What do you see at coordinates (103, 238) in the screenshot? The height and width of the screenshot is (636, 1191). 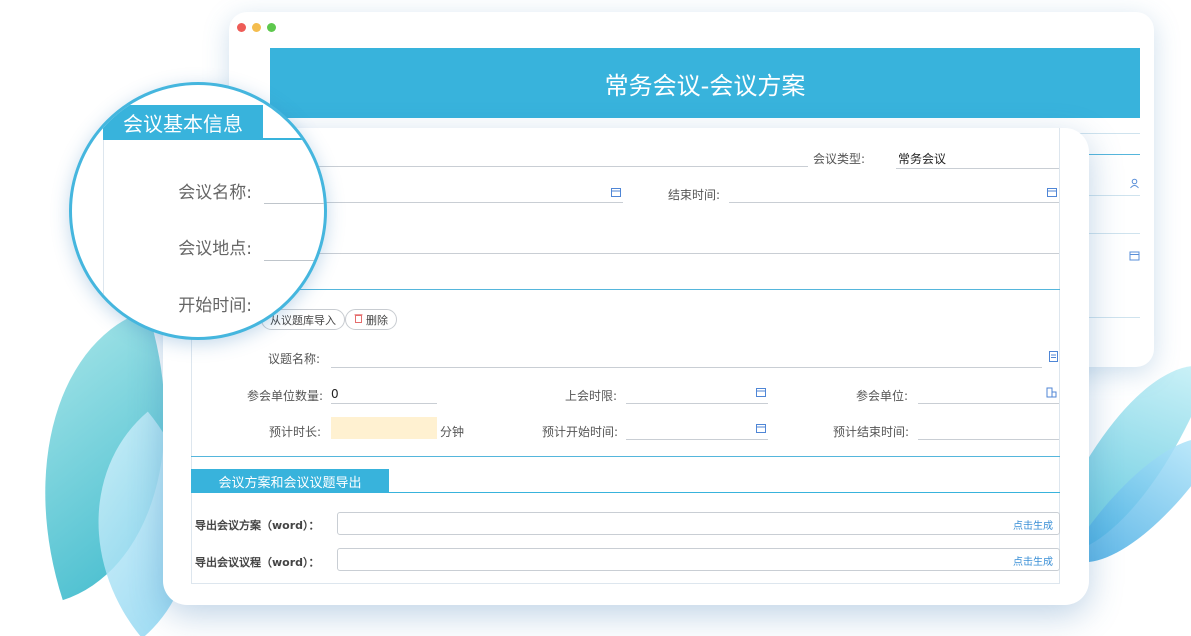 I see `frame-border` at bounding box center [103, 238].